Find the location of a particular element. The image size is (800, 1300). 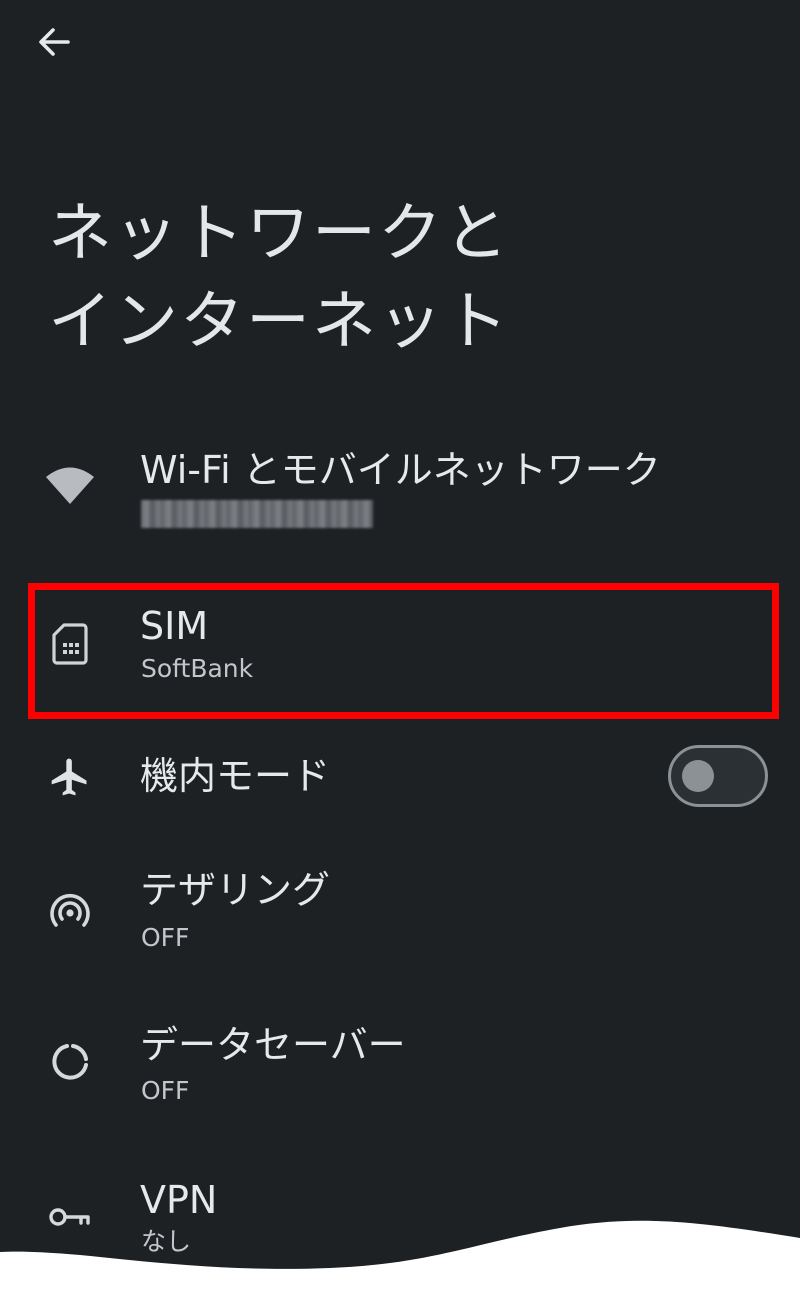

setting-vpn-subtitle: なし is located at coordinates (166, 1241).